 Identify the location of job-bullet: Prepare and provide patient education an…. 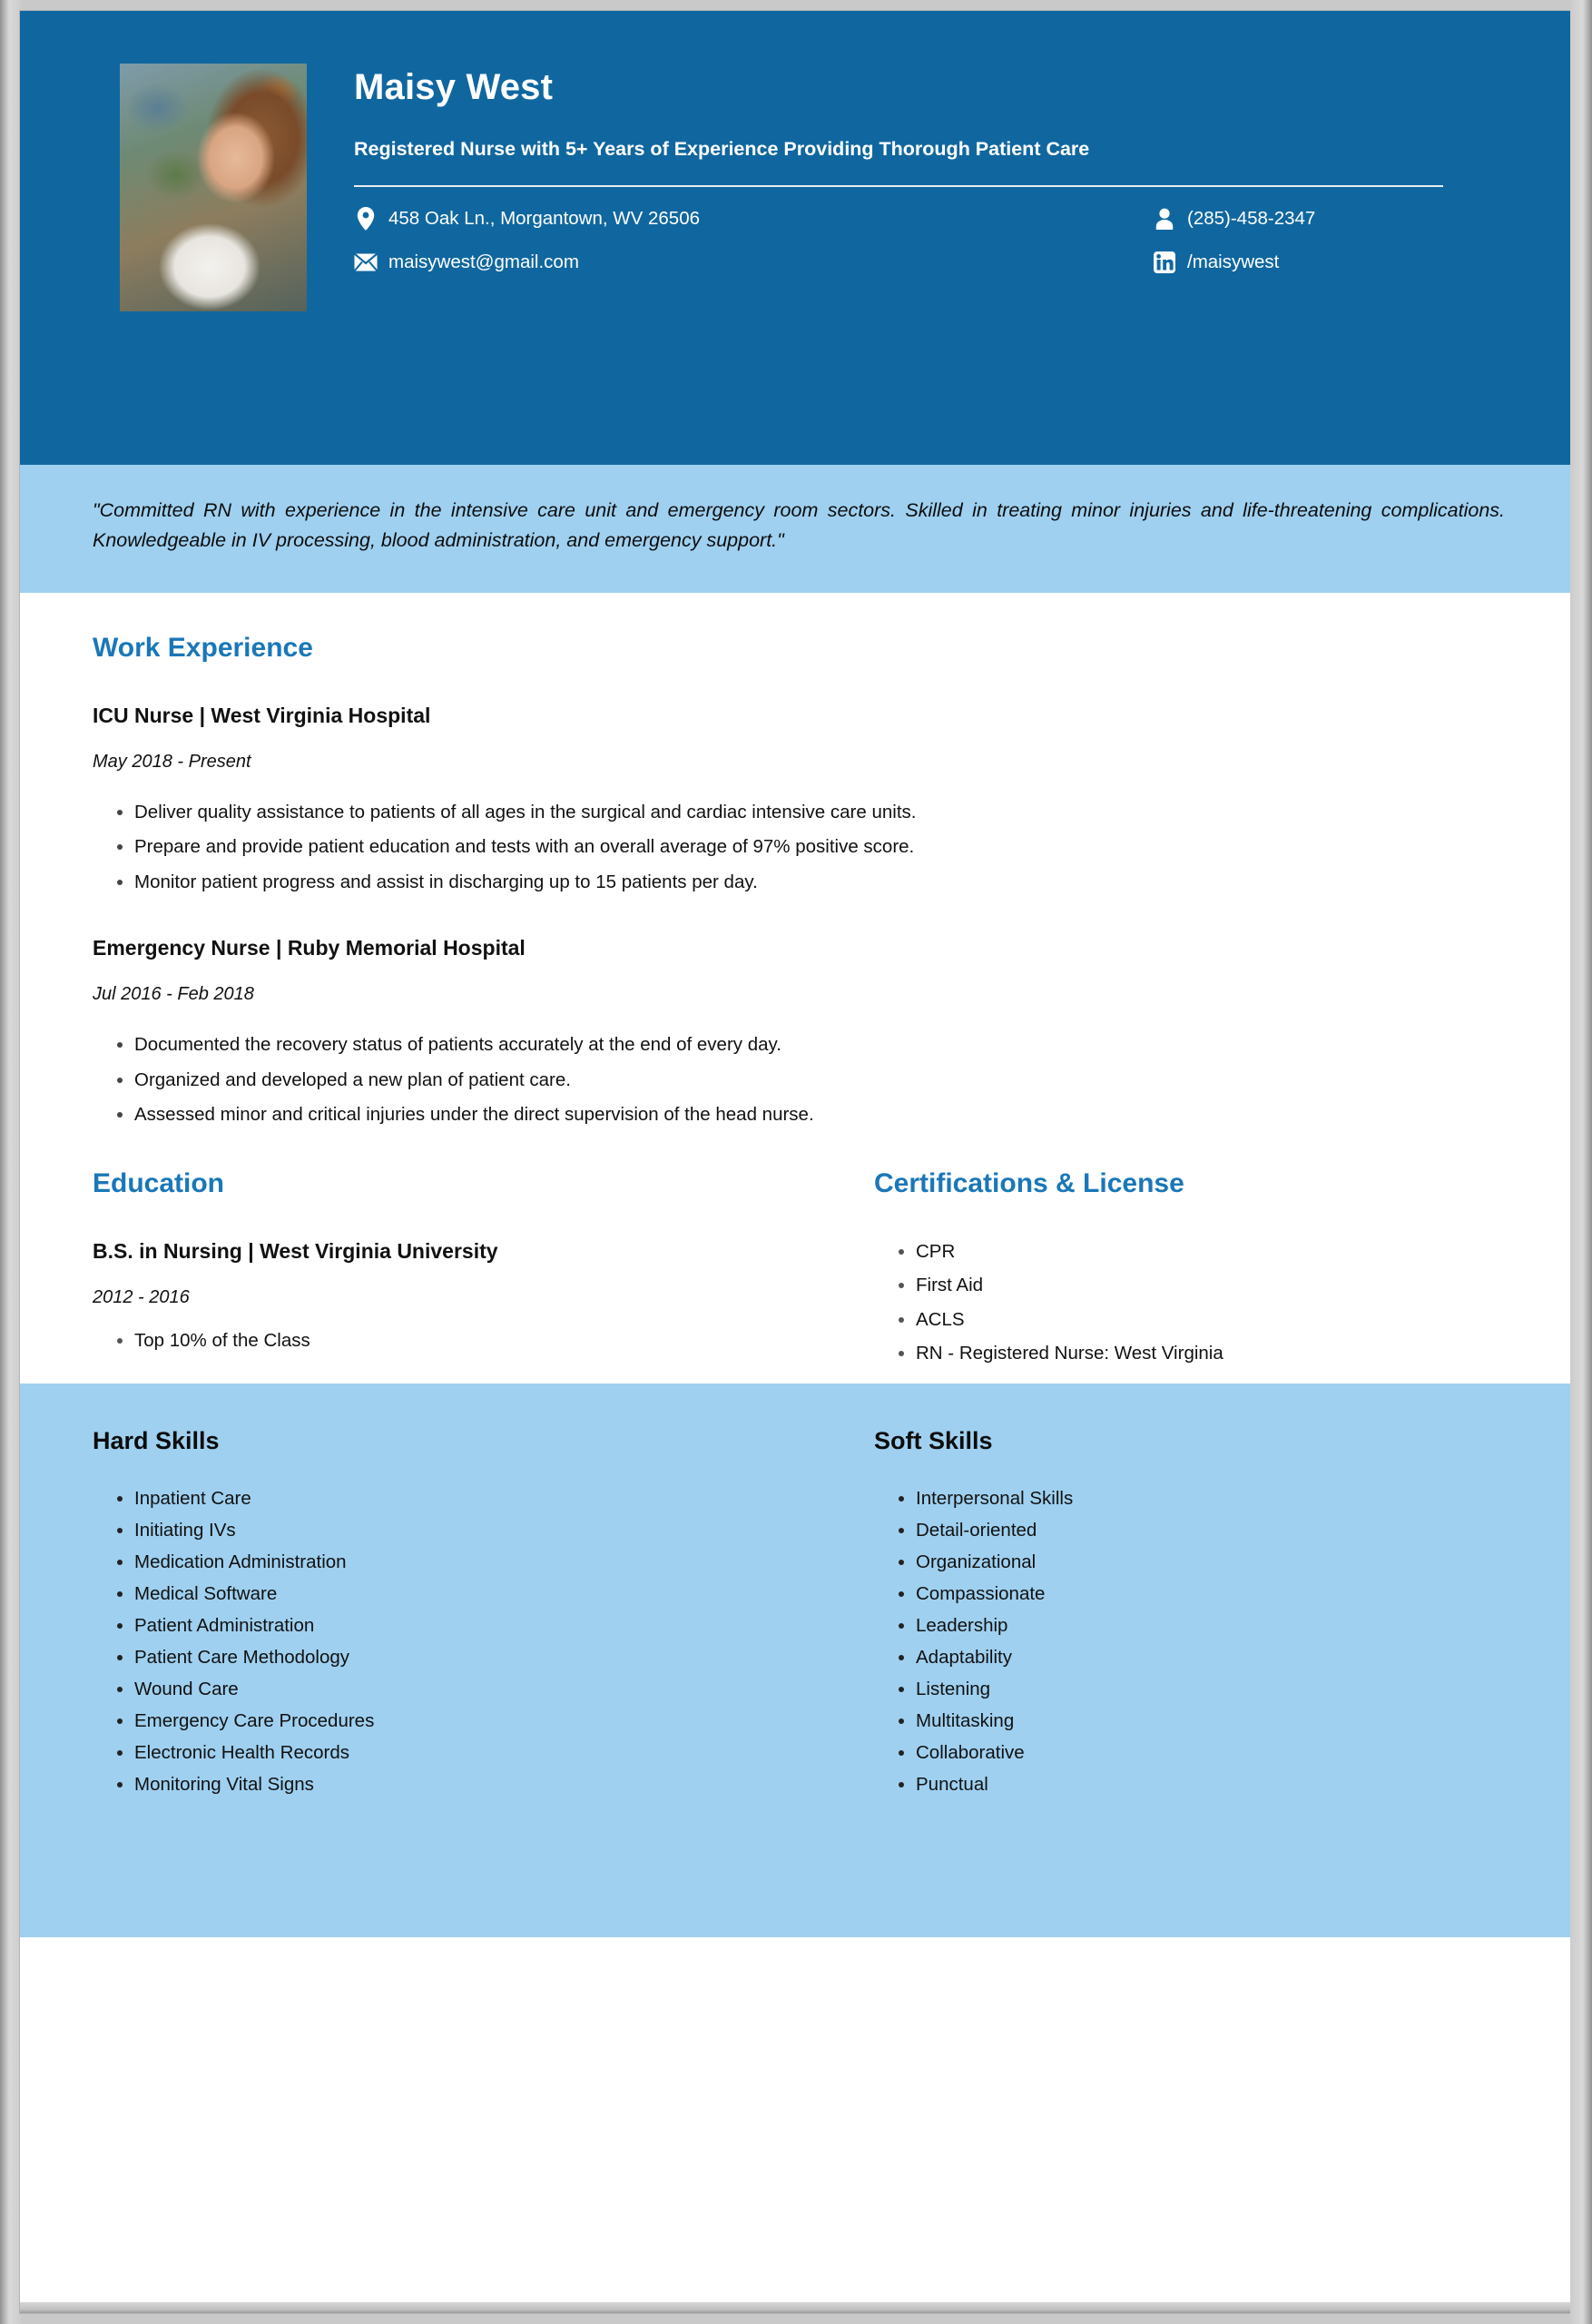
(816, 846).